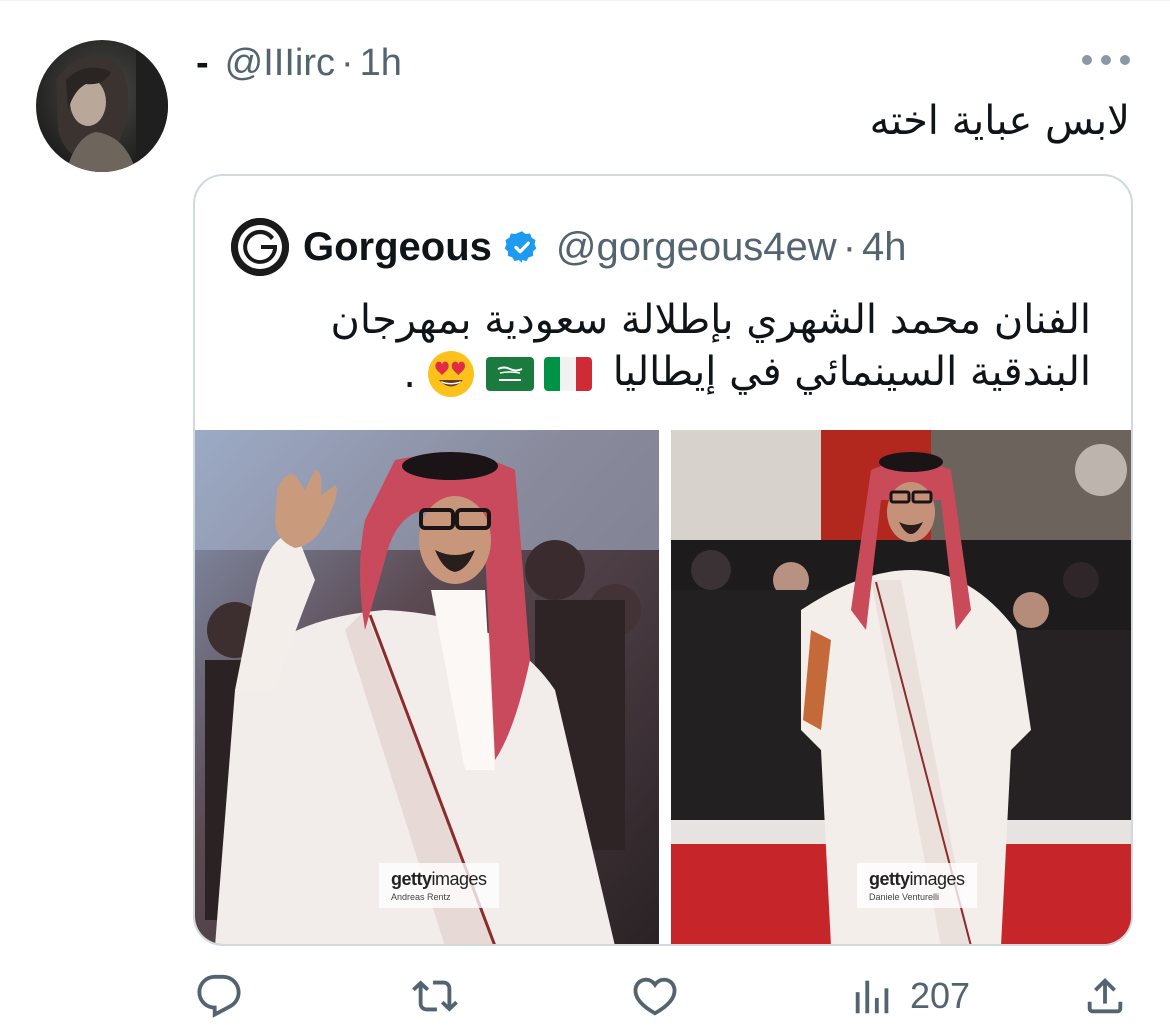 The width and height of the screenshot is (1170, 1035). What do you see at coordinates (568, 374) in the screenshot?
I see `italy-flag-icon` at bounding box center [568, 374].